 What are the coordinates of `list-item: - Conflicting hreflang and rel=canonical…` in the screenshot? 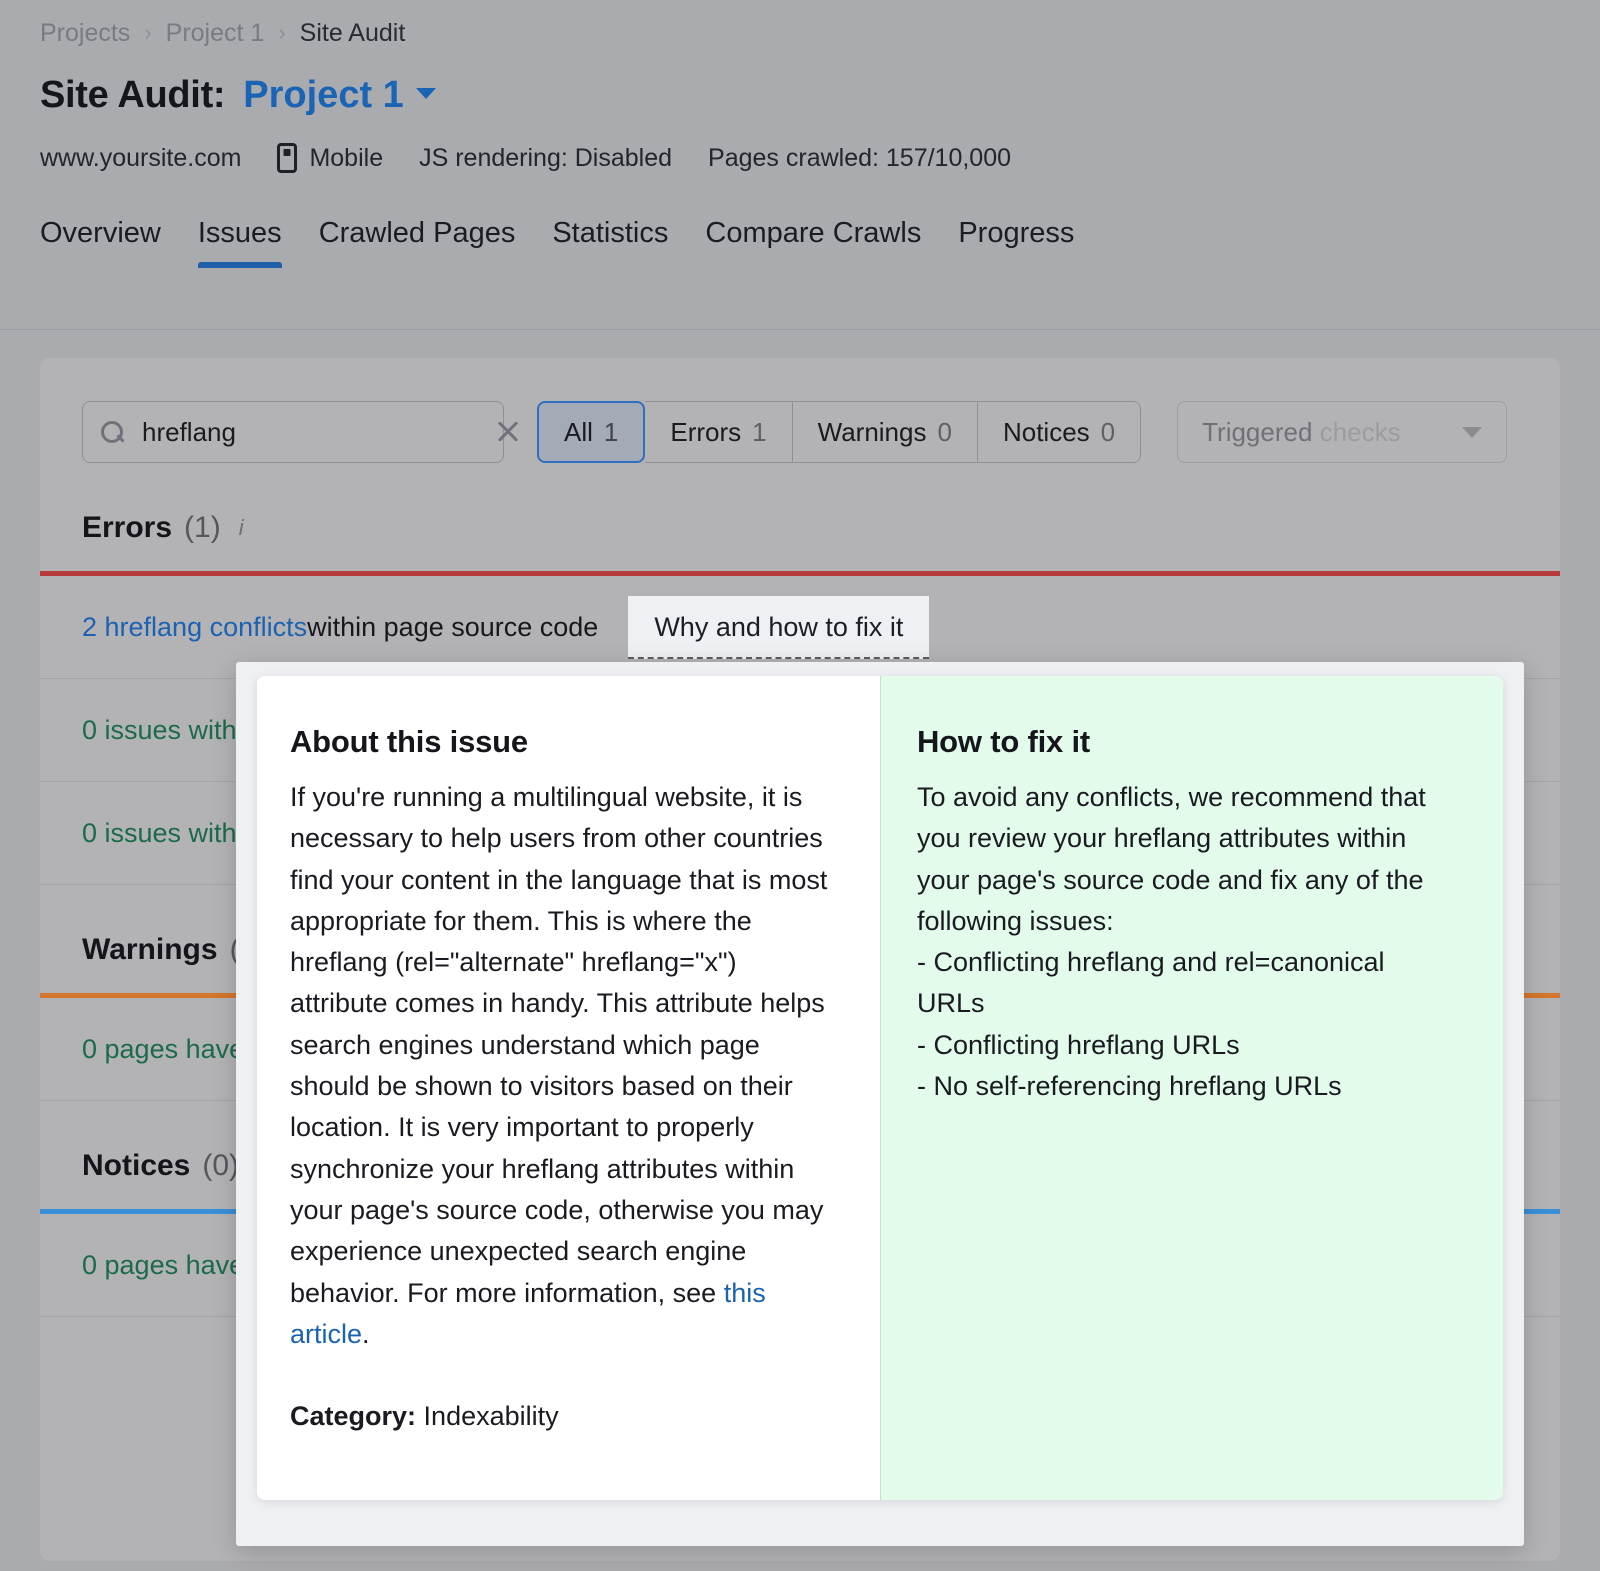 It's located at (1151, 983).